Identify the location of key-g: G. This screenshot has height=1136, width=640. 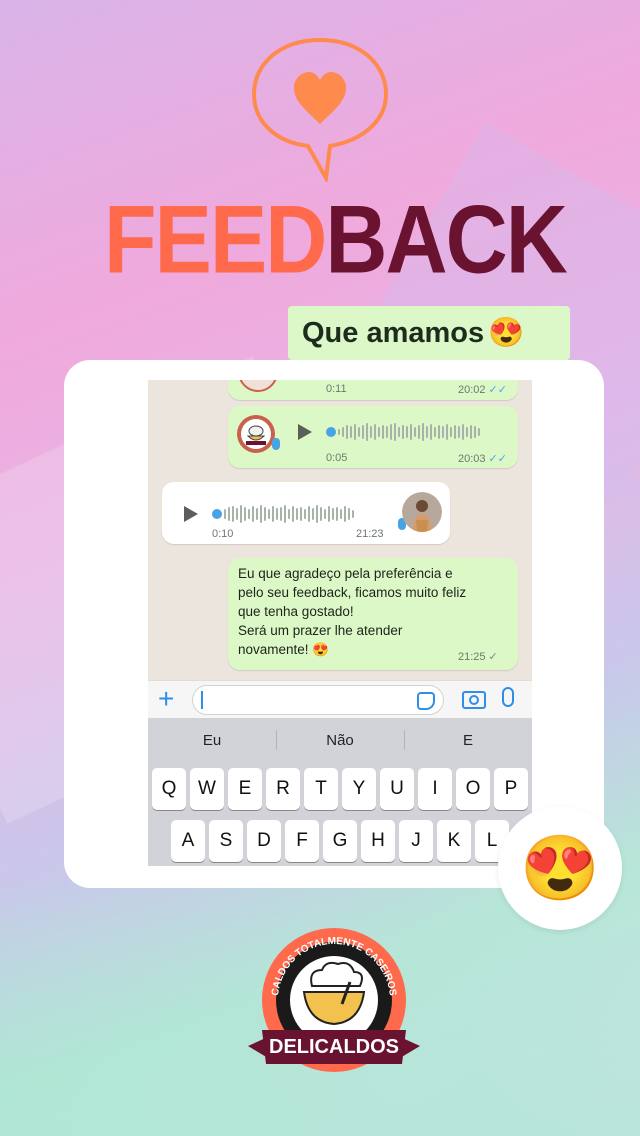
(340, 841).